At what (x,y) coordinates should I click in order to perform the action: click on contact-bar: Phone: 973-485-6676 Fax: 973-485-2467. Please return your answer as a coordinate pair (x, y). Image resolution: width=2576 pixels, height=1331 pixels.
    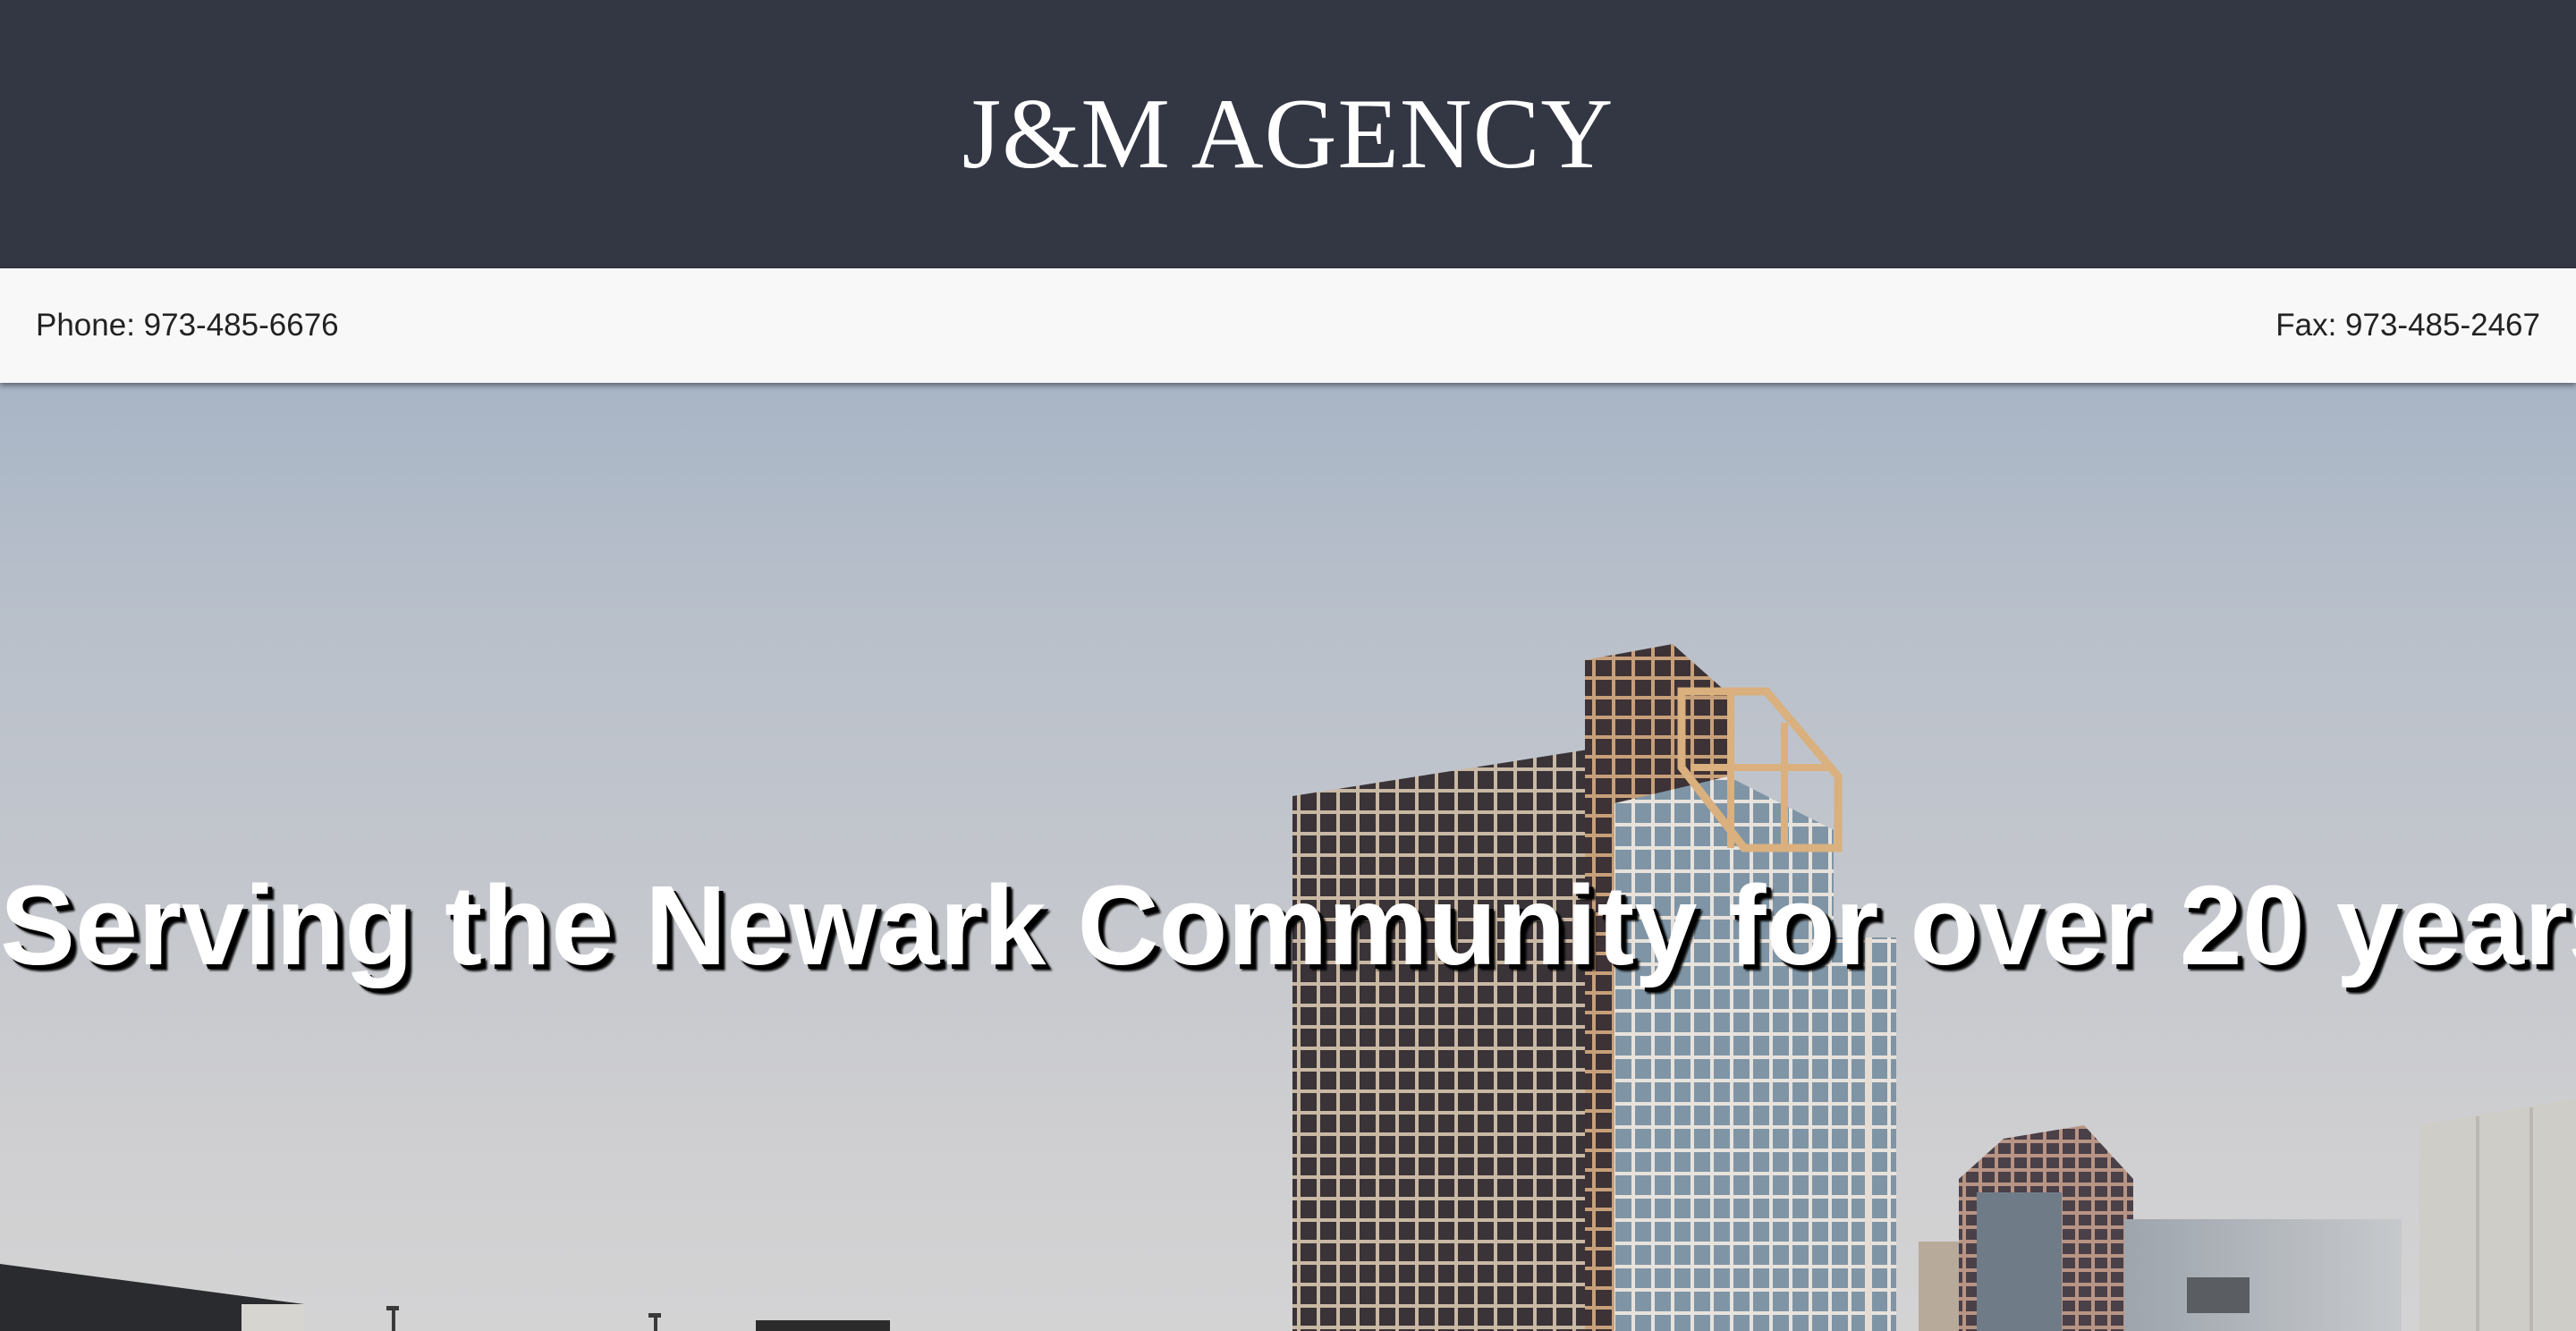
    Looking at the image, I should click on (1288, 326).